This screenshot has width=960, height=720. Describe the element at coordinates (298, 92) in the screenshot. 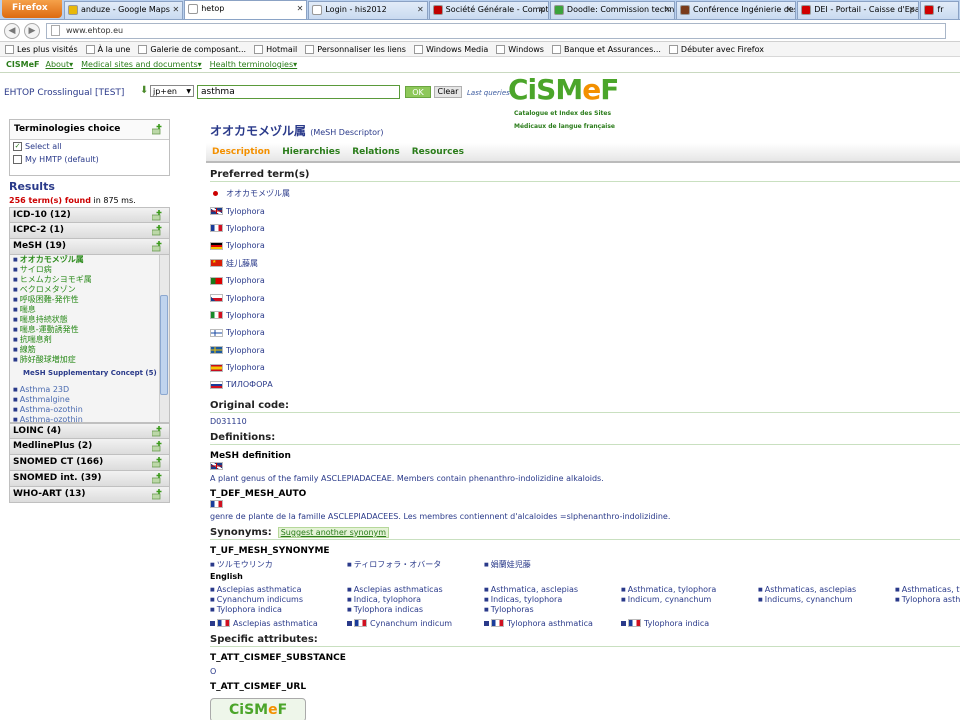

I see `search-input: asthma` at that location.